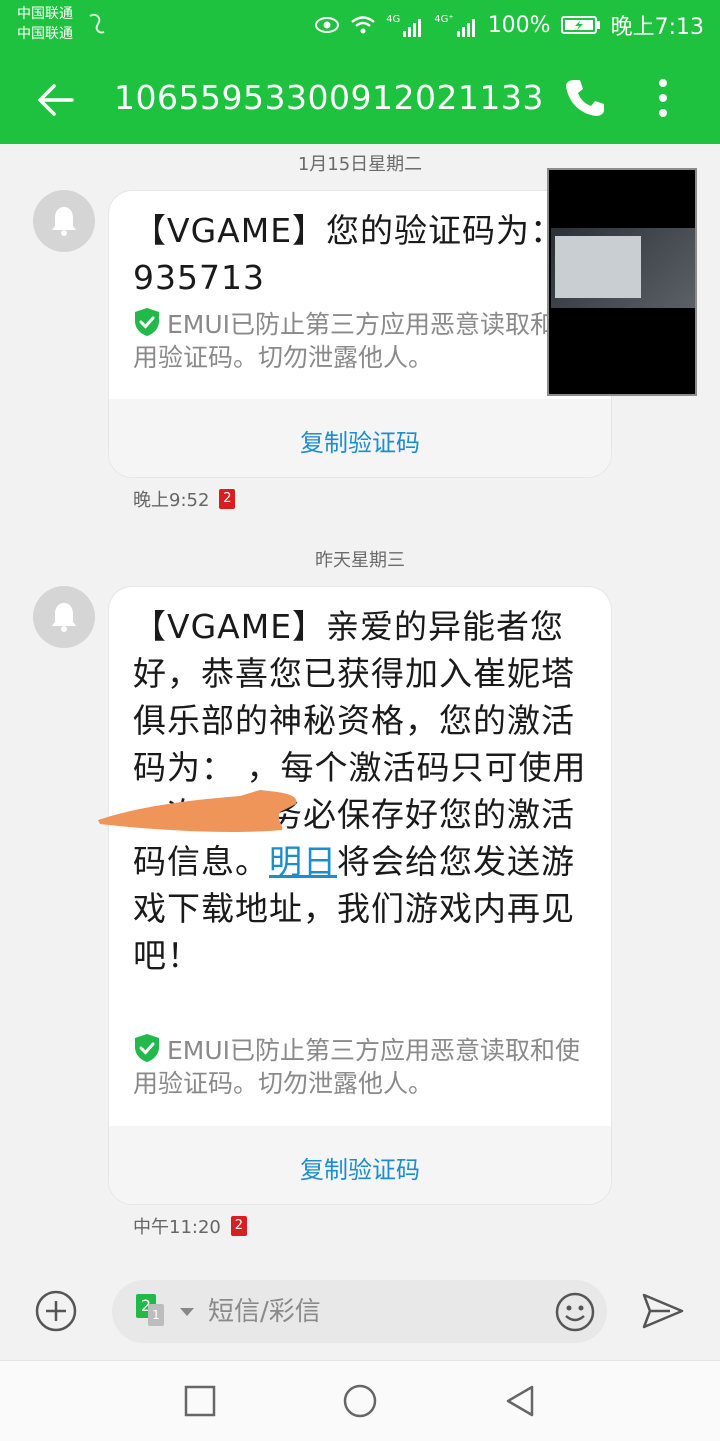 This screenshot has width=720, height=1441. I want to click on more-vert-icon, so click(663, 98).